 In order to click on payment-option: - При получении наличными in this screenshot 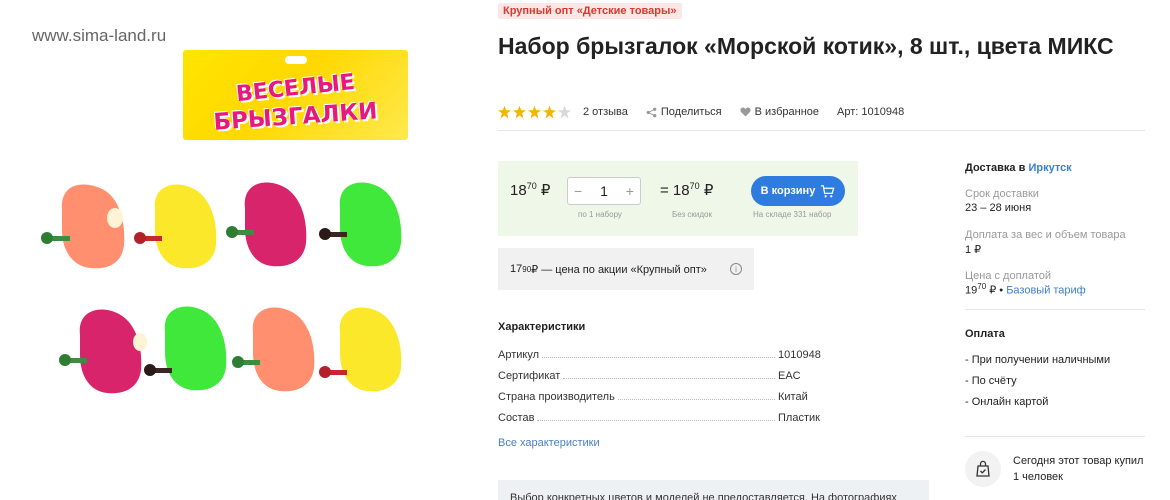, I will do `click(1038, 360)`.